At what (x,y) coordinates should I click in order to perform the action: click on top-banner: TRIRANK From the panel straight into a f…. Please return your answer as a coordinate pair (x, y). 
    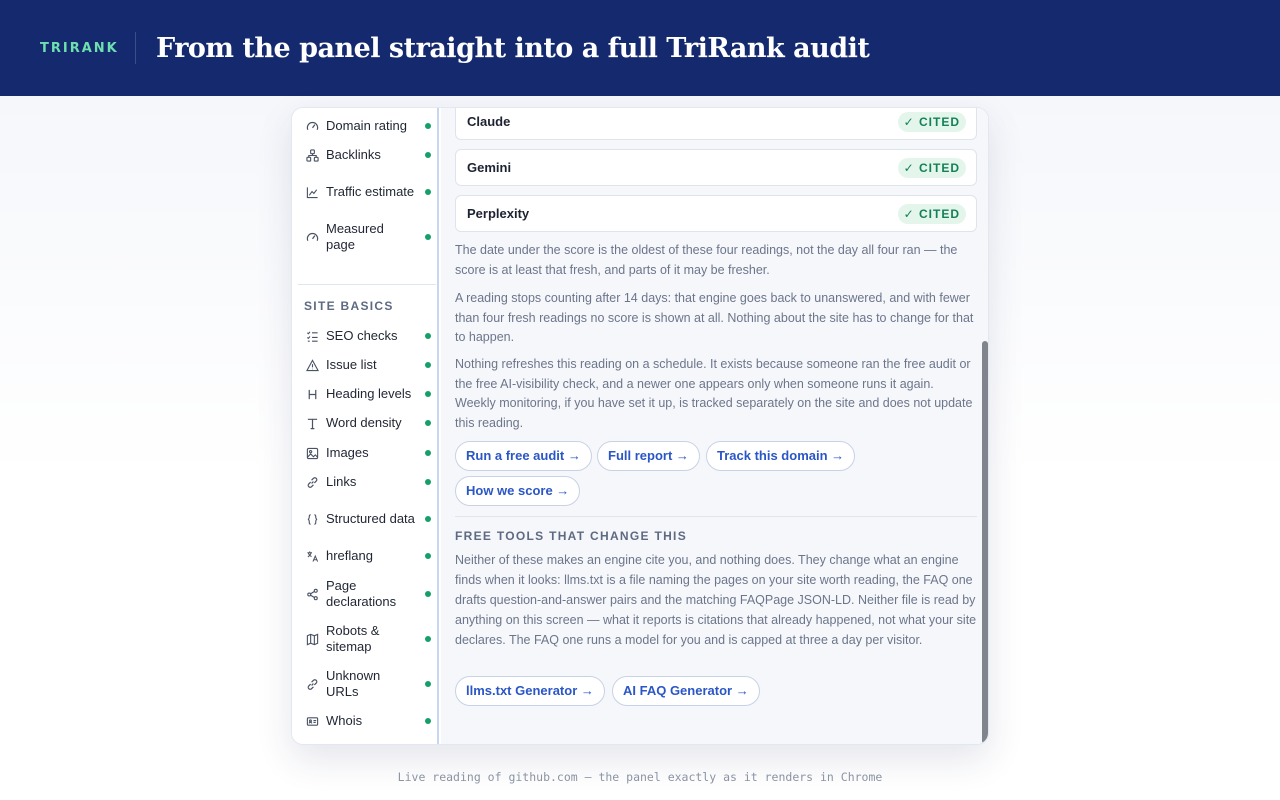
    Looking at the image, I should click on (640, 48).